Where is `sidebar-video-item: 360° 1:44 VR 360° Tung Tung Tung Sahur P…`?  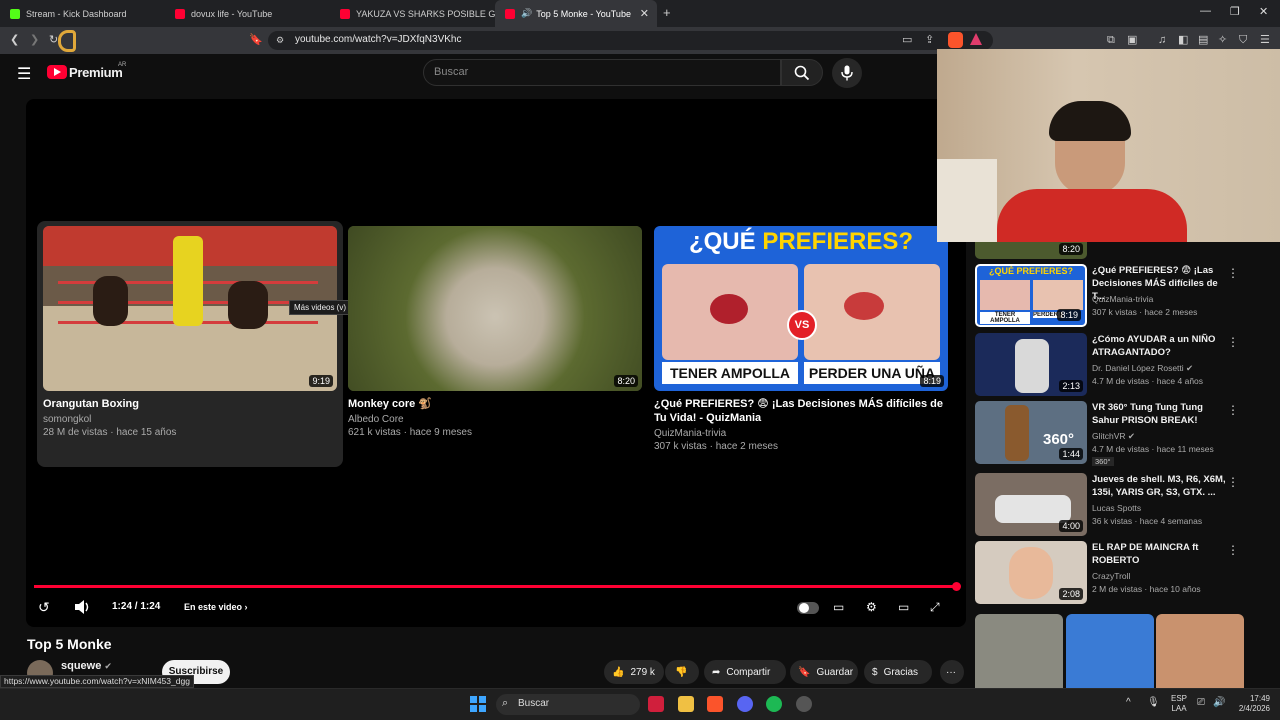
sidebar-video-item: 360° 1:44 VR 360° Tung Tung Tung Sahur P… is located at coordinates (1110, 433).